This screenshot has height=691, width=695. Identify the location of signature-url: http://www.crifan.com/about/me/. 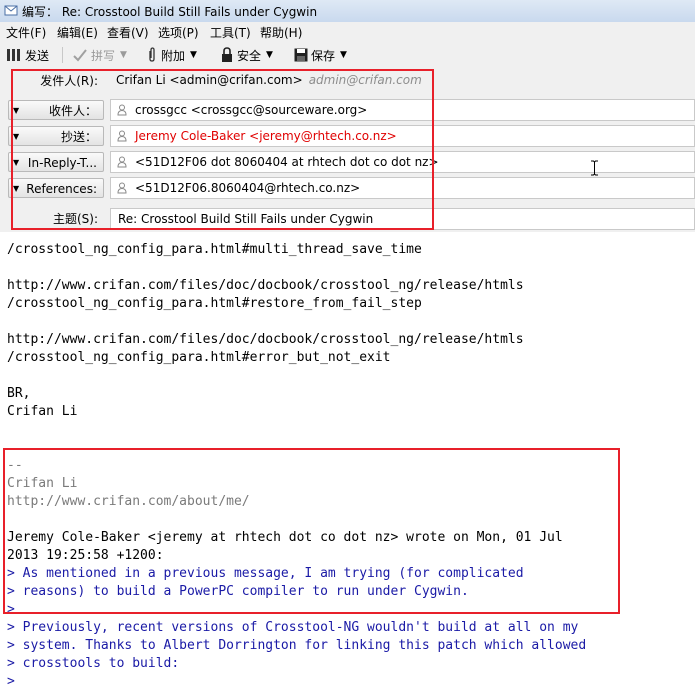
(128, 501).